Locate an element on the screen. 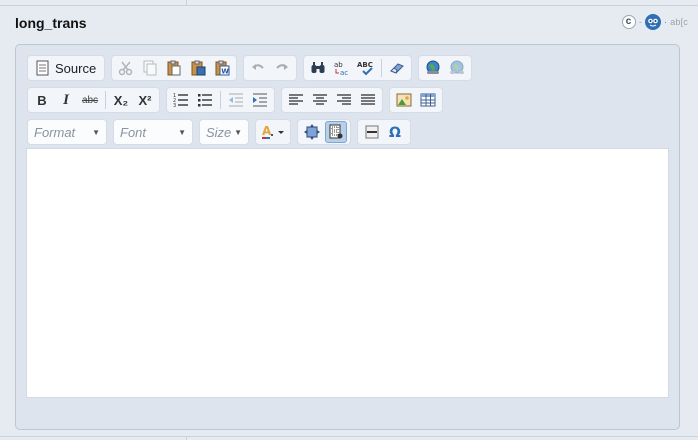  table-icon is located at coordinates (428, 100).